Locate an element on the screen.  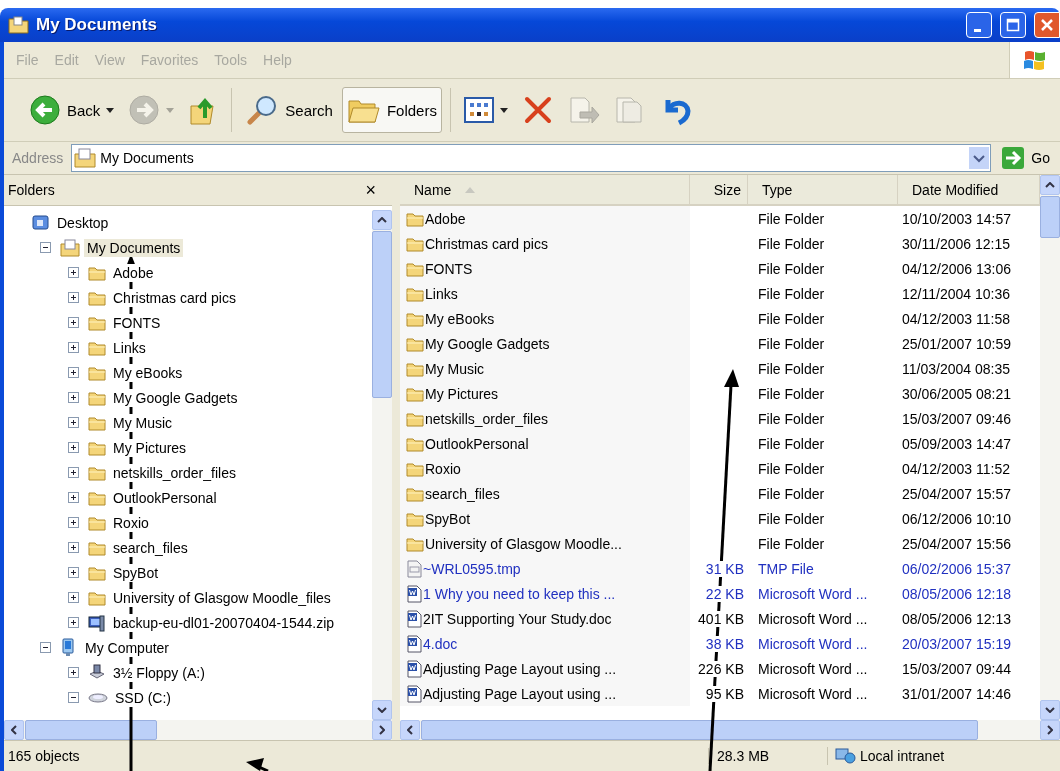
word-document-icon is located at coordinates (414, 618).